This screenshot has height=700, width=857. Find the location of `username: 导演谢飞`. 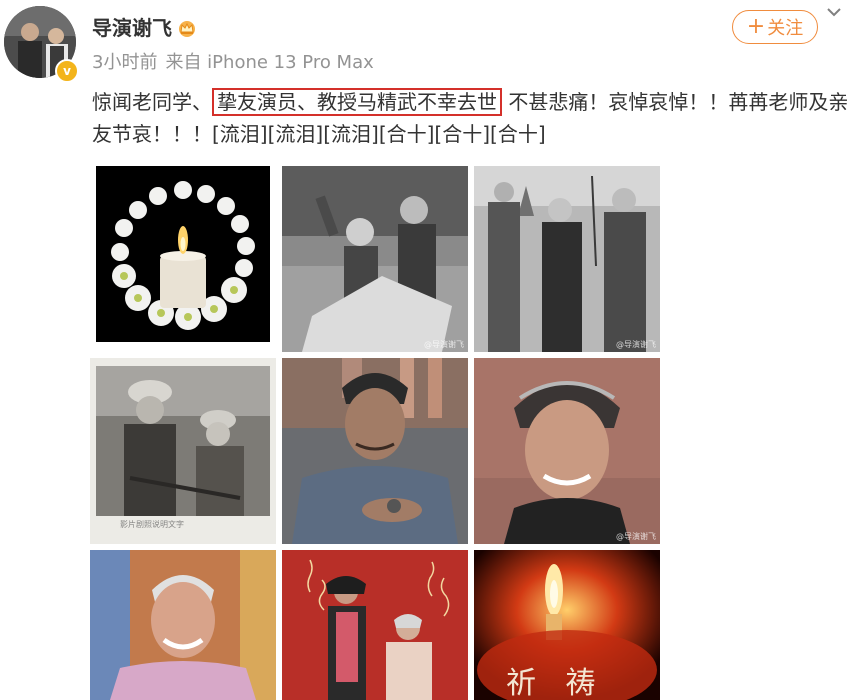

username: 导演谢飞 is located at coordinates (145, 26).